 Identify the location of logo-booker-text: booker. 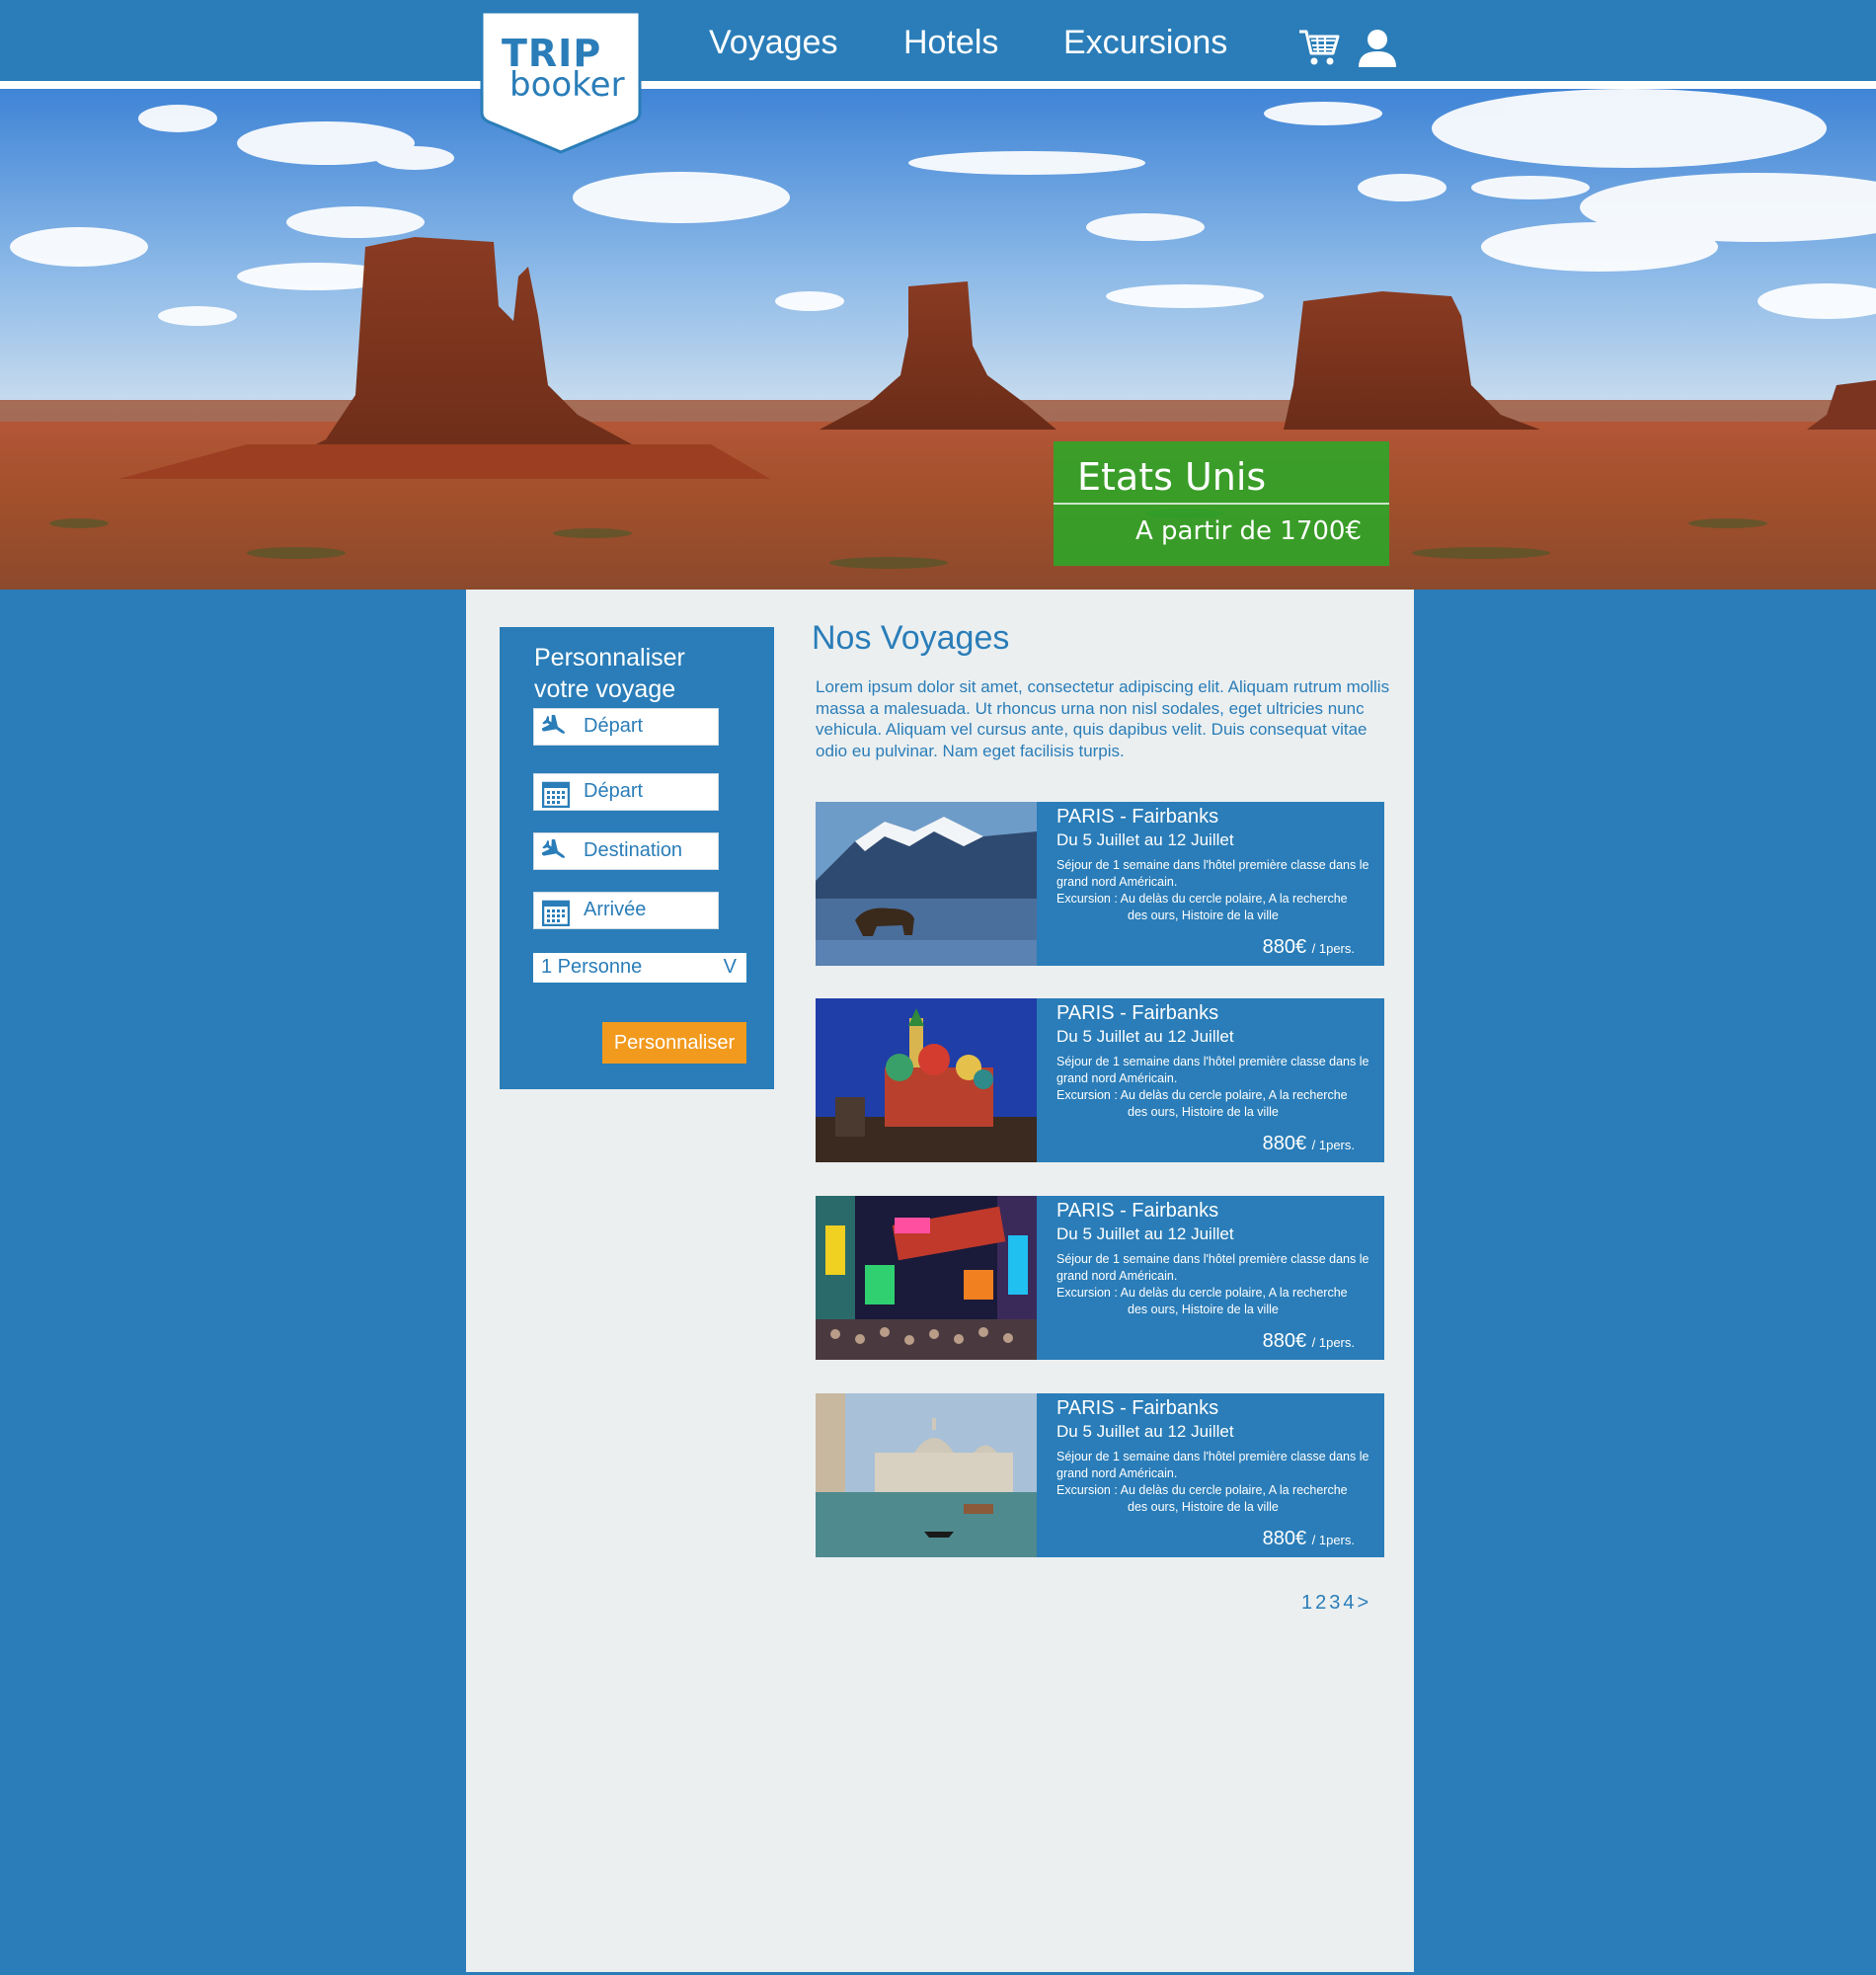
(567, 85).